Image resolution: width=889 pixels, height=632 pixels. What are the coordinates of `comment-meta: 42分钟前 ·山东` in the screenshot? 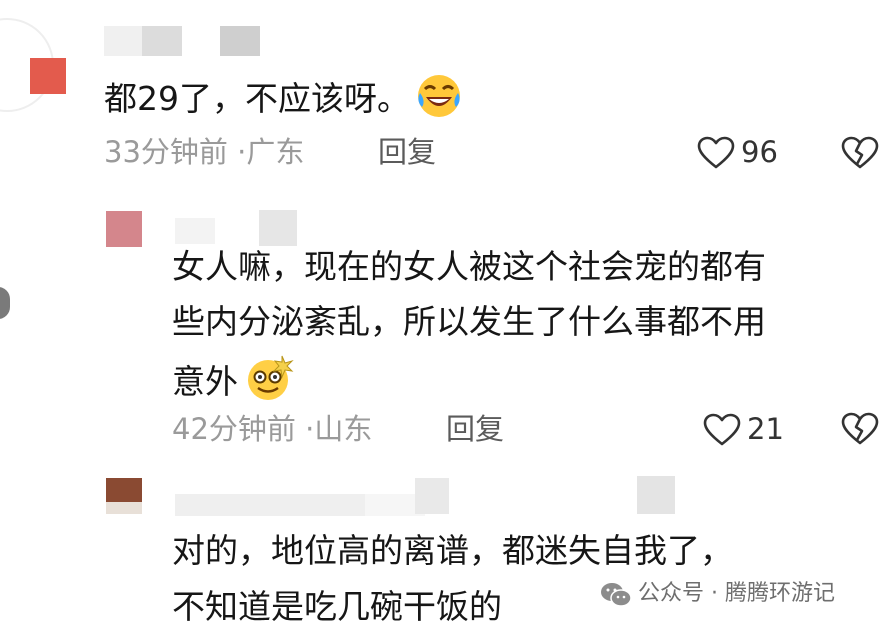 It's located at (272, 429).